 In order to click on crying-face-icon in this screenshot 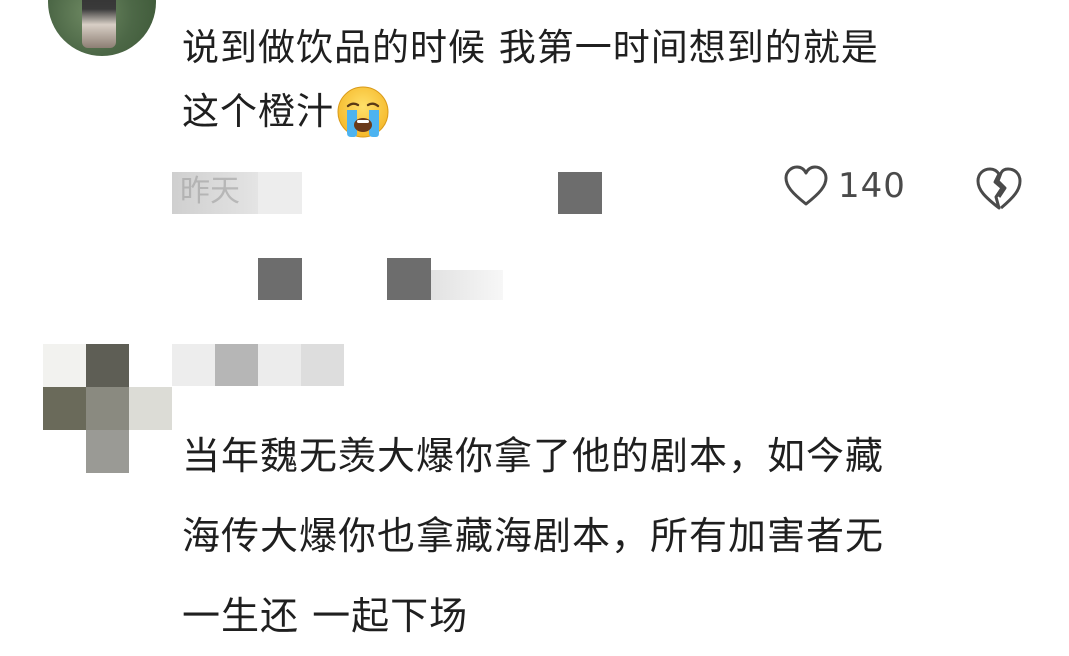, I will do `click(363, 112)`.